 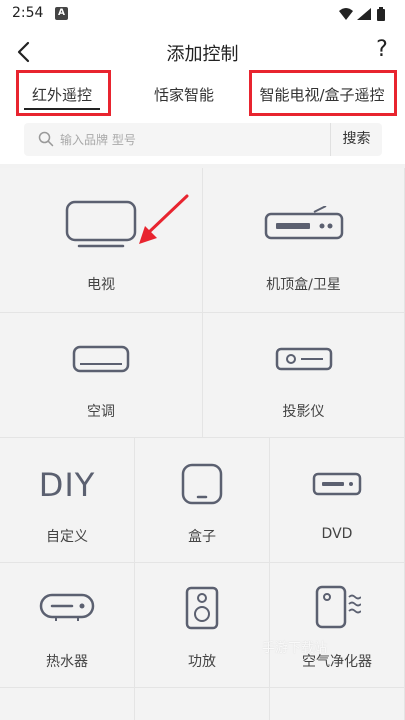 I want to click on device-label: 电视, so click(x=101, y=285).